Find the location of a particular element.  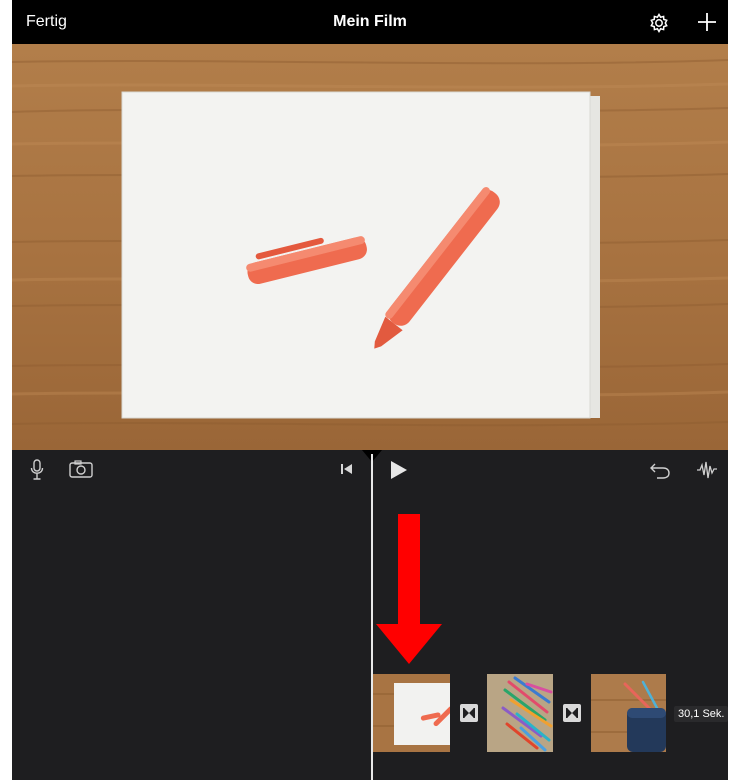

project-title: Mein Film is located at coordinates (370, 21).